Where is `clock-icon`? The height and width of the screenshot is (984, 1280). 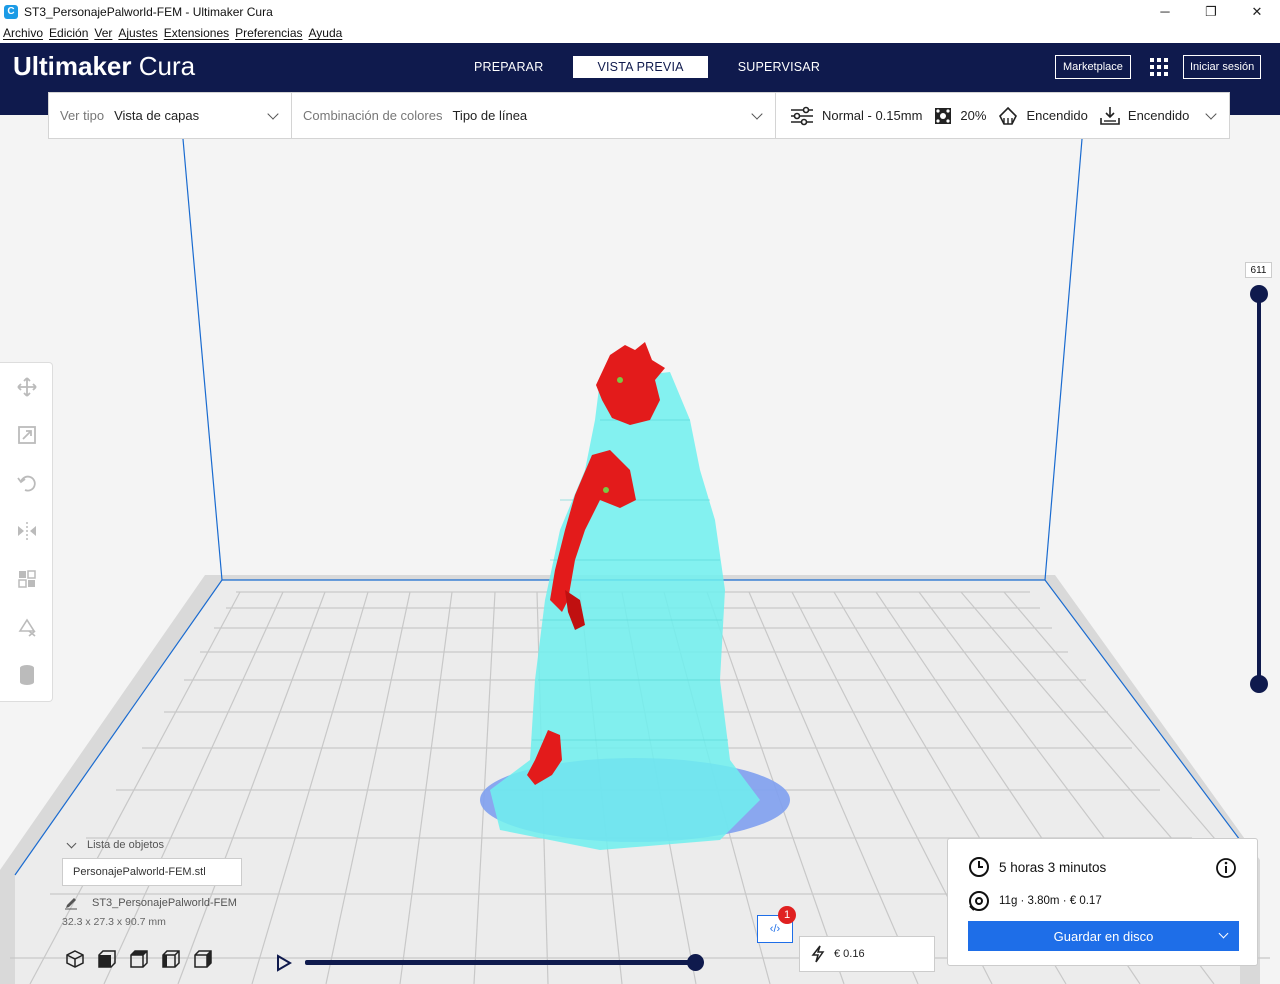 clock-icon is located at coordinates (979, 867).